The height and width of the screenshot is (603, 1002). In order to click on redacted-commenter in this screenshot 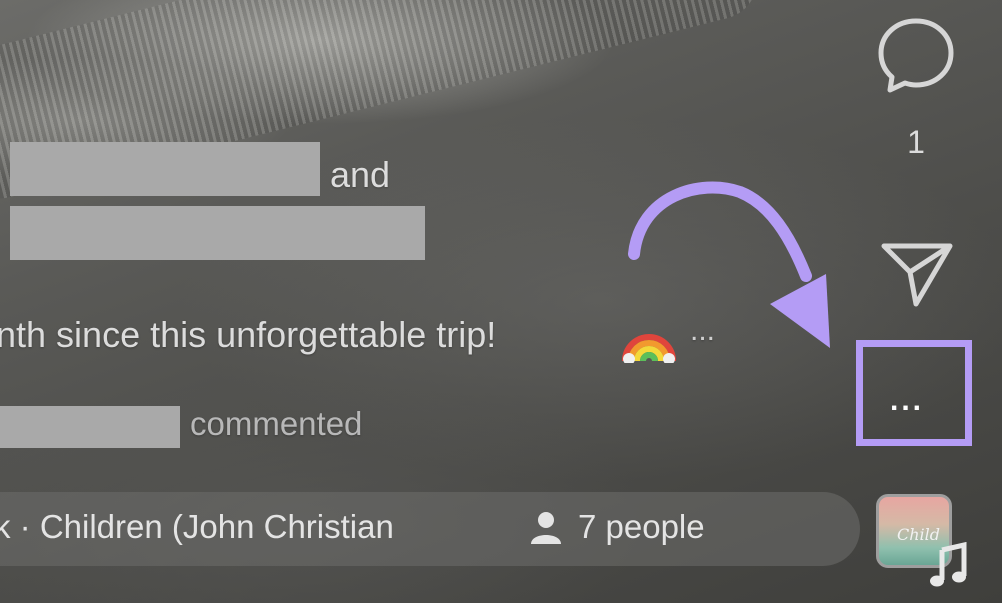, I will do `click(90, 427)`.